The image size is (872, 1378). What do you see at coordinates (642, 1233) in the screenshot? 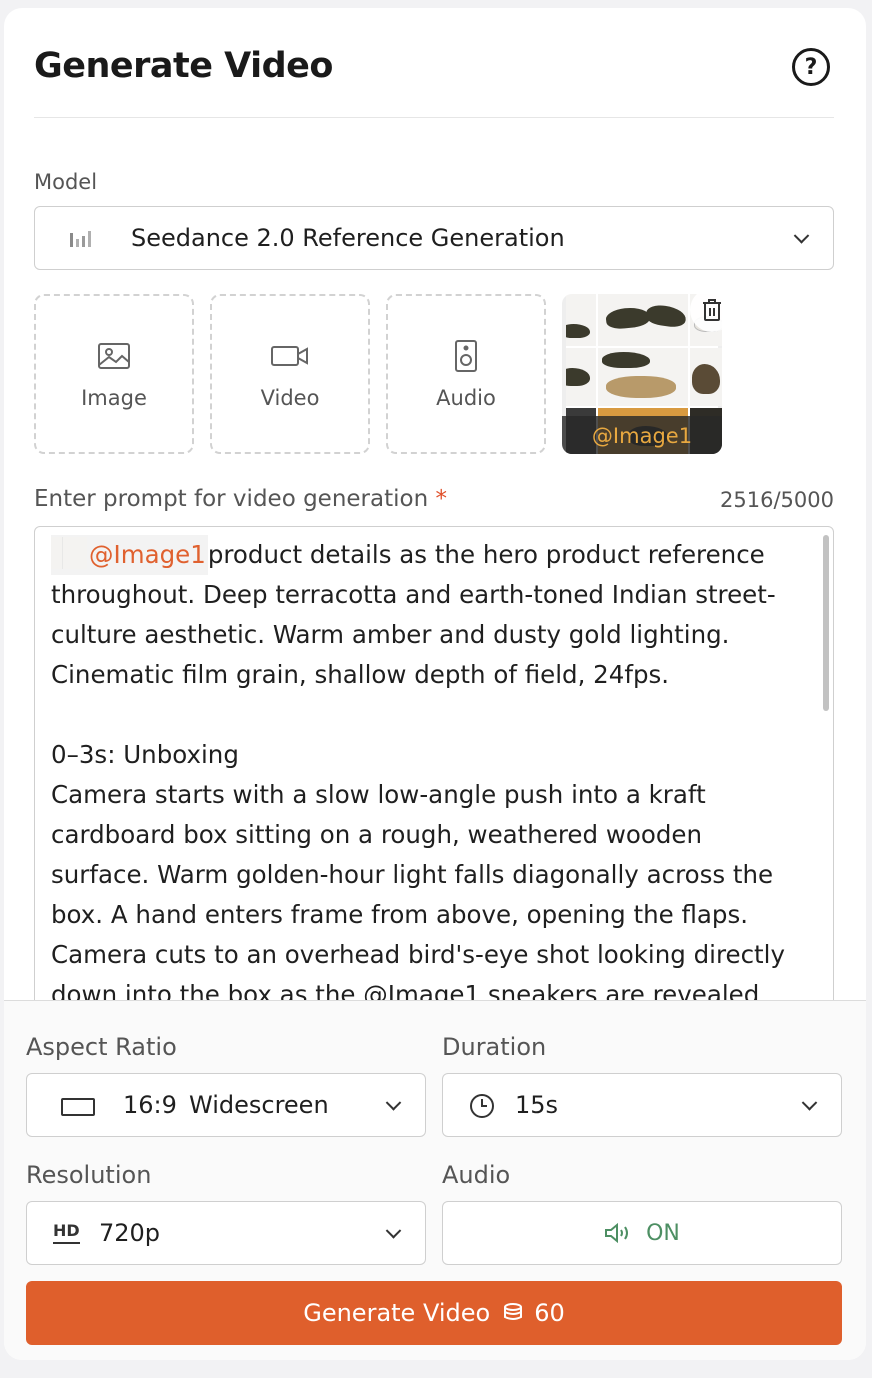
I see `audio-toggle-button: ON` at bounding box center [642, 1233].